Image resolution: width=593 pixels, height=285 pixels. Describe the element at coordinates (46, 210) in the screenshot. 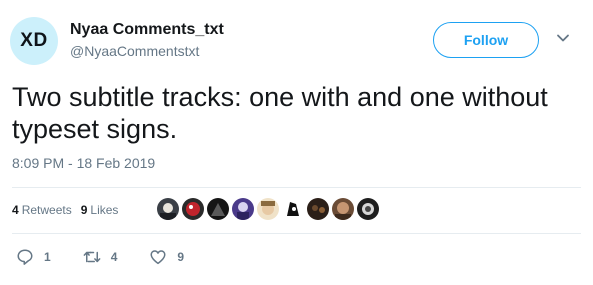

I see `retweets-label: Retweets` at that location.